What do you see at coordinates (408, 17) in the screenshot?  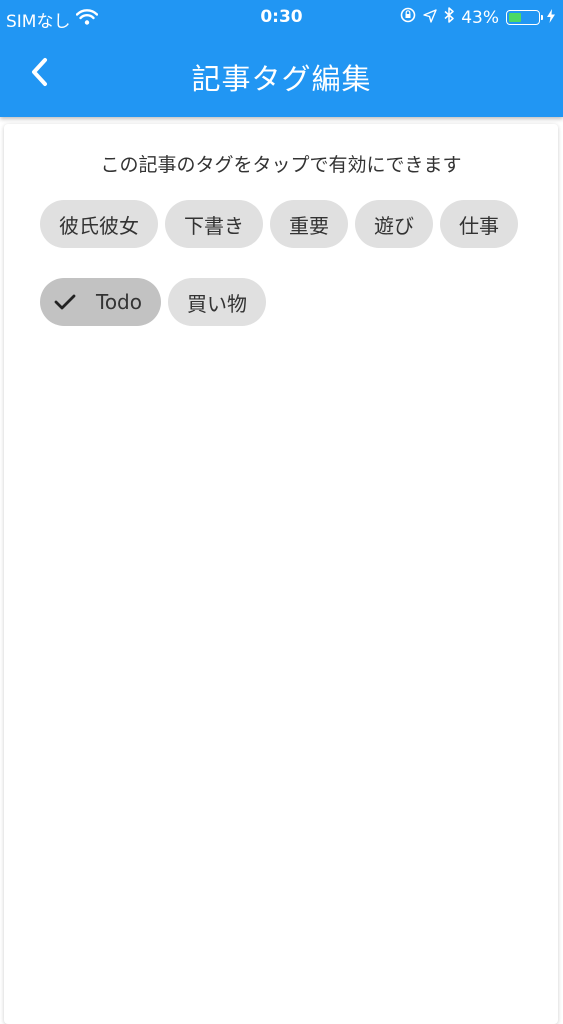 I see `orientation-lock-icon` at bounding box center [408, 17].